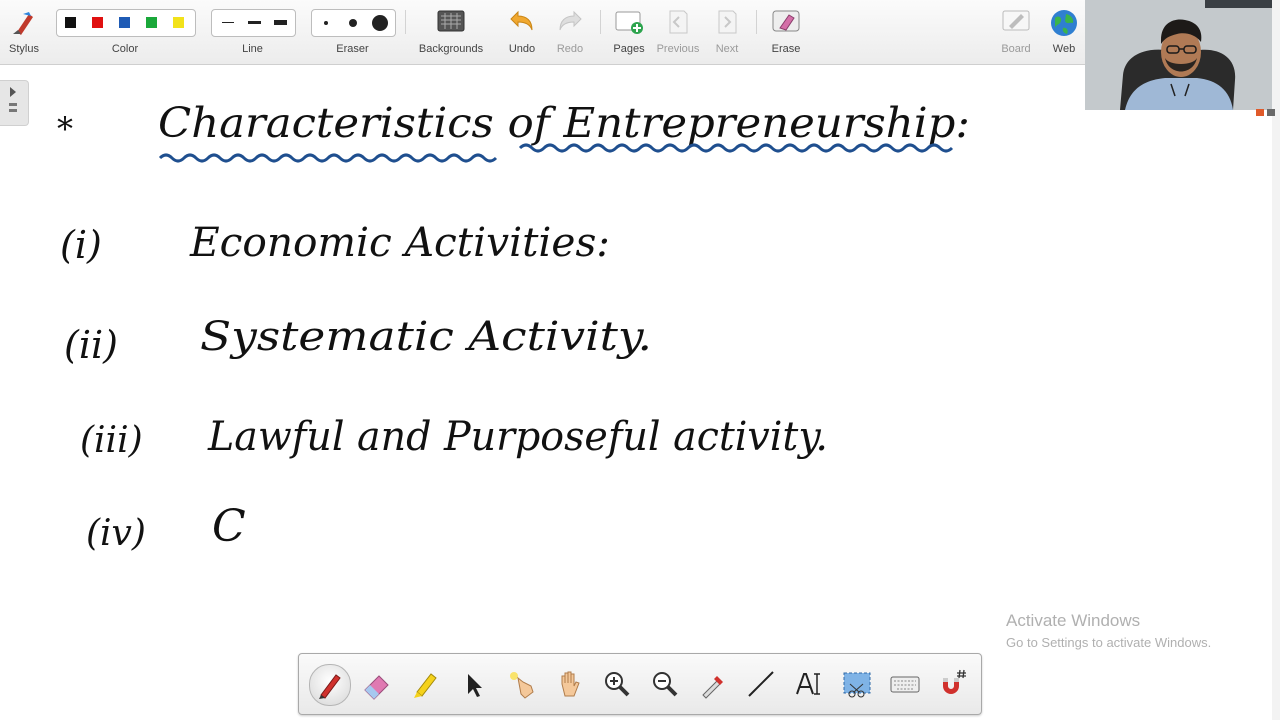 Image resolution: width=1280 pixels, height=720 pixels. I want to click on screen-capture-icon, so click(857, 685).